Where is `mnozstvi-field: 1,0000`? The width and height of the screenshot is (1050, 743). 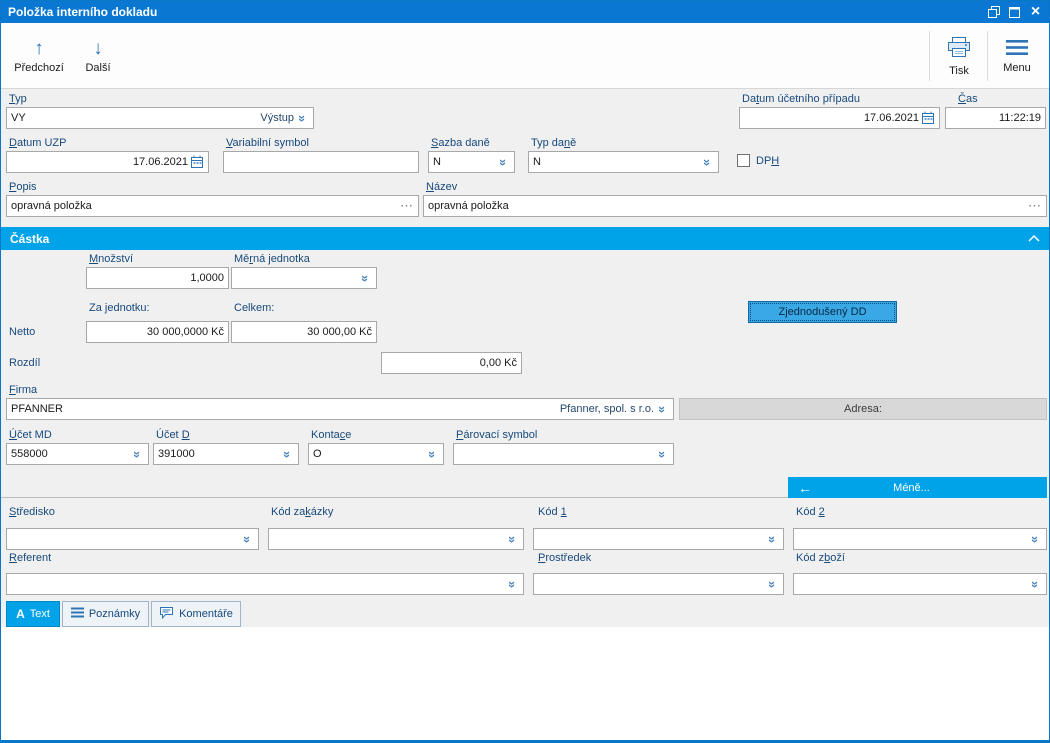
mnozstvi-field: 1,0000 is located at coordinates (157, 278).